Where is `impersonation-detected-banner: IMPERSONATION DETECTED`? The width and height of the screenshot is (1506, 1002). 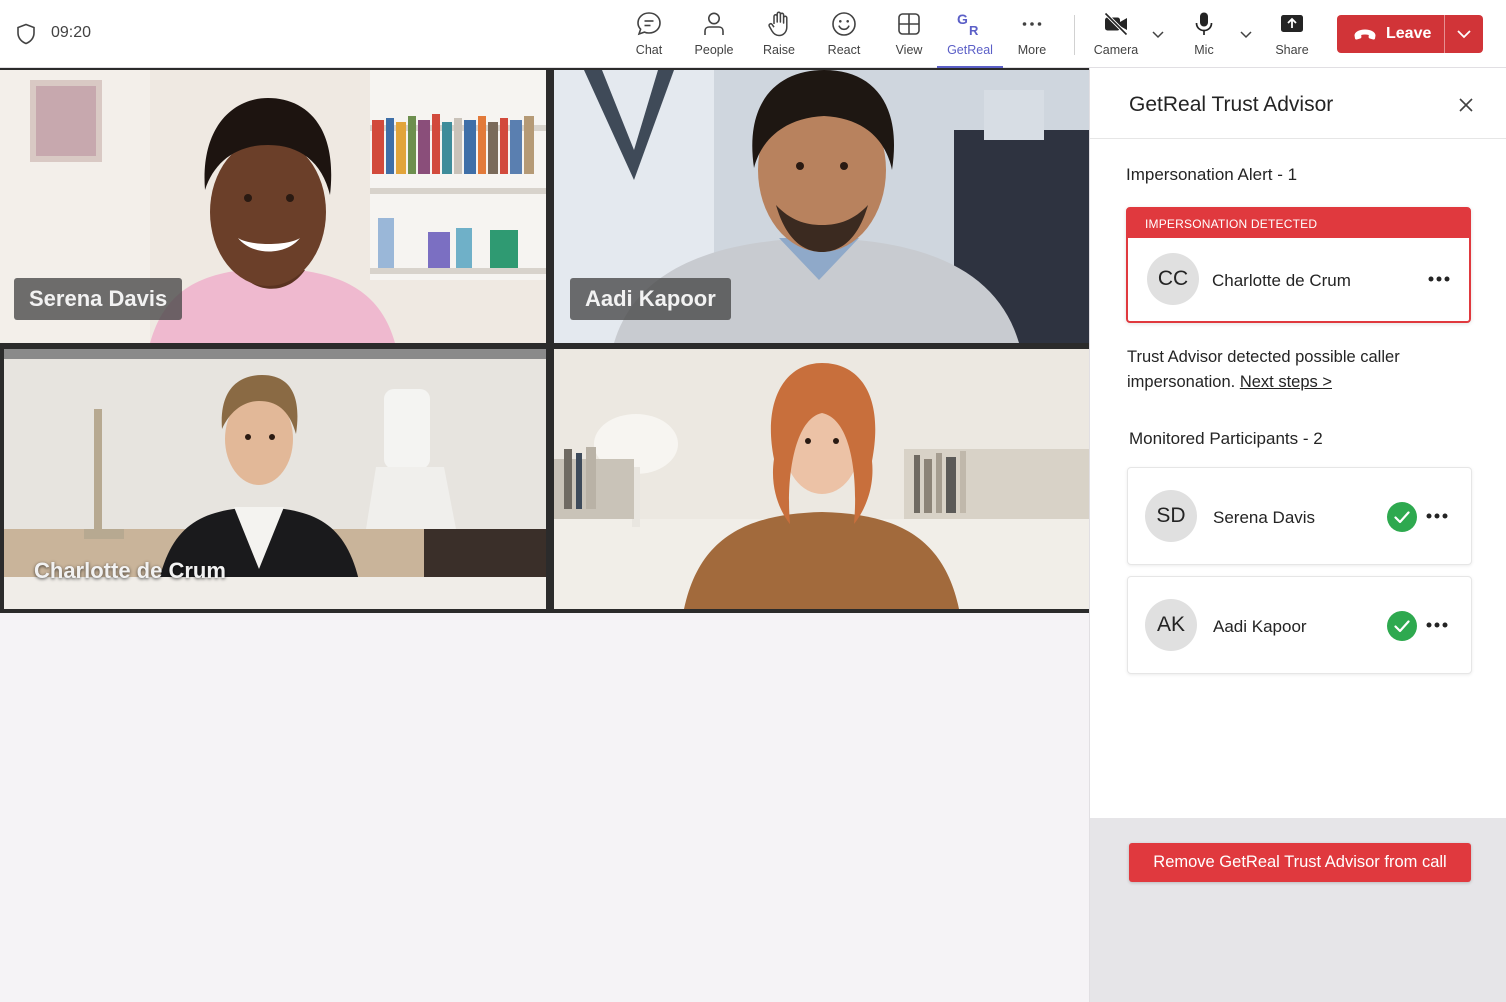 impersonation-detected-banner: IMPERSONATION DETECTED is located at coordinates (1298, 223).